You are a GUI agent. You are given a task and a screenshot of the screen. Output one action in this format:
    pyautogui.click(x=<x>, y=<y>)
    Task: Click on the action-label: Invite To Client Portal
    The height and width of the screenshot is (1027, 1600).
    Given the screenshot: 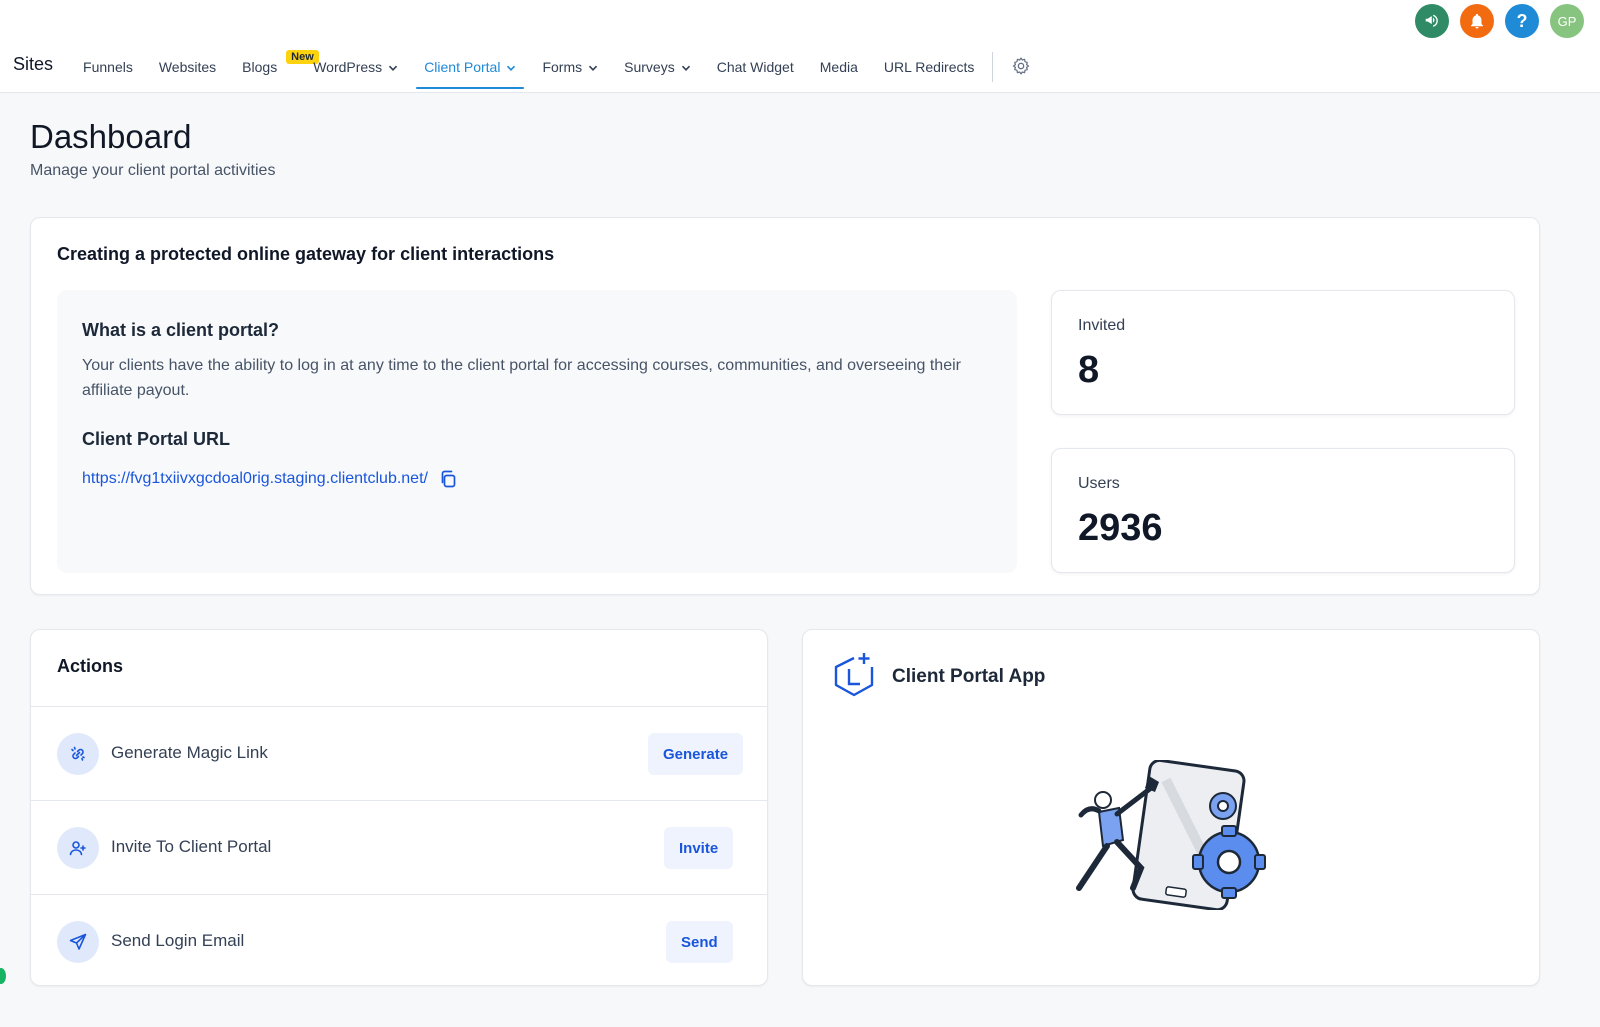 What is the action you would take?
    pyautogui.click(x=191, y=846)
    